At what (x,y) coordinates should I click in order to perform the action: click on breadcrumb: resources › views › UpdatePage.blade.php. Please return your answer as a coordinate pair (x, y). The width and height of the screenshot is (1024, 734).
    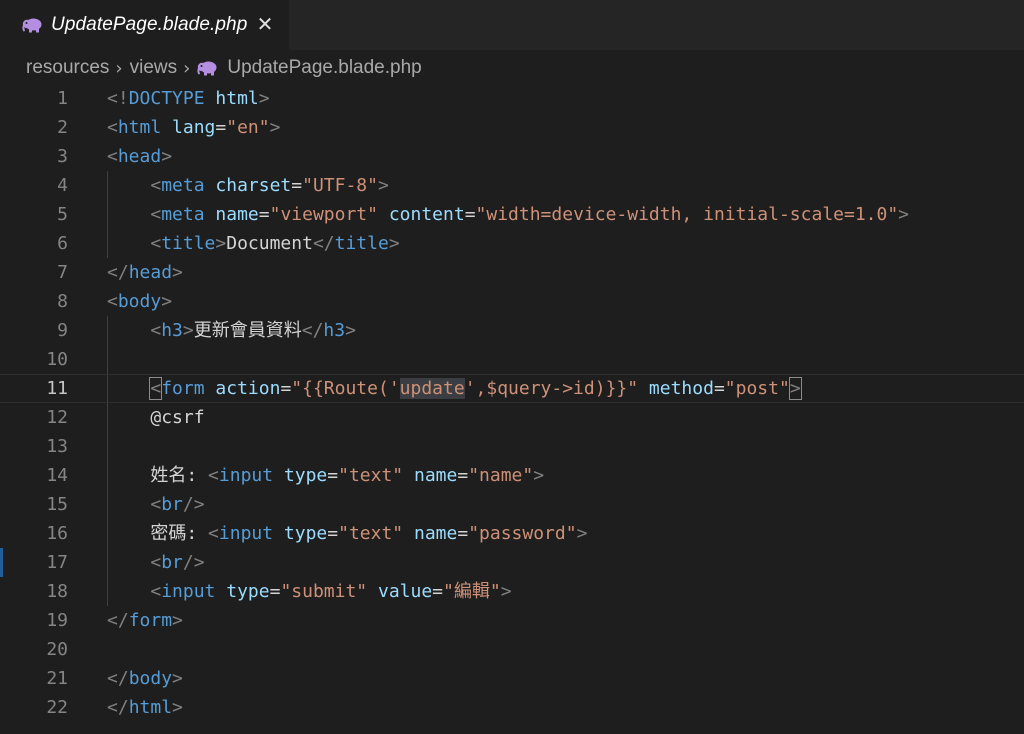
    Looking at the image, I should click on (512, 68).